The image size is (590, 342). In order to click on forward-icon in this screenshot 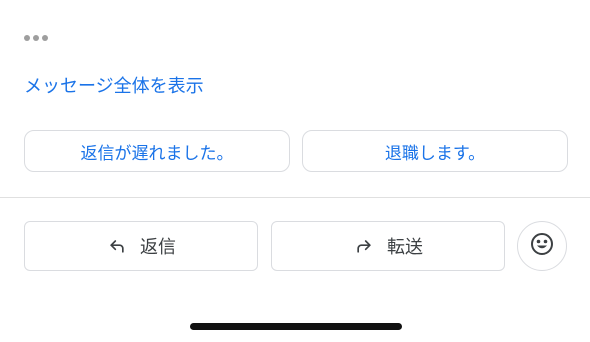, I will do `click(364, 246)`.